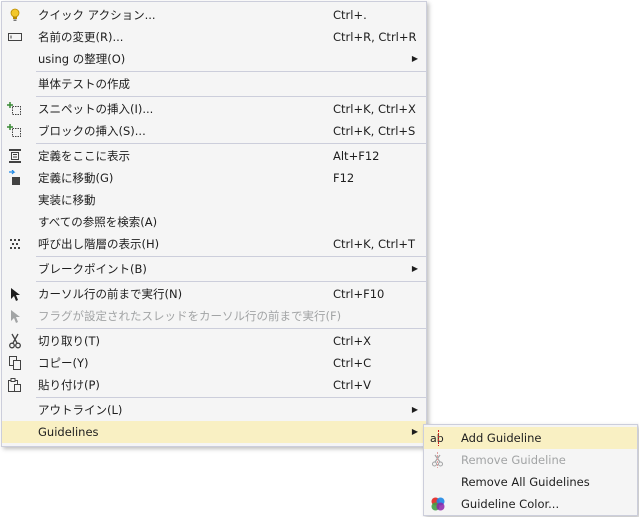 This screenshot has height=517, width=639. Describe the element at coordinates (352, 363) in the screenshot. I see `menu-item-shortcut: Ctrl+C` at that location.